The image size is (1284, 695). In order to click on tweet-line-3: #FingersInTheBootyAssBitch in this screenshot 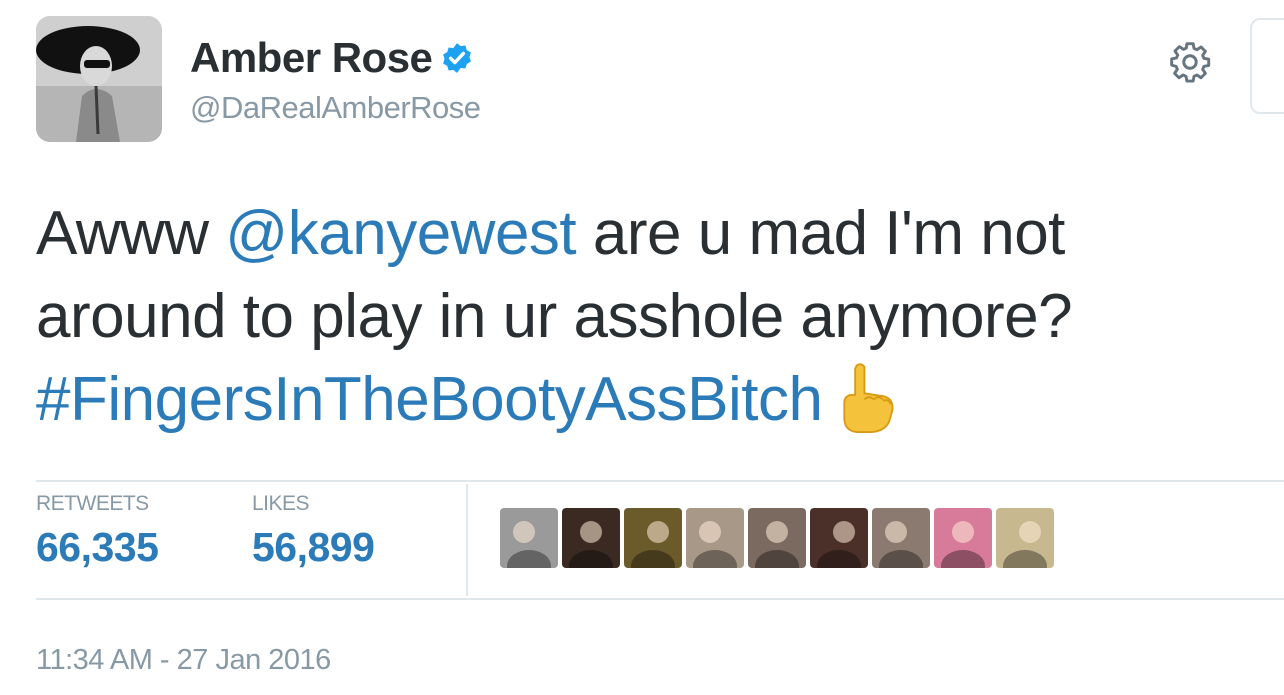, I will do `click(660, 399)`.